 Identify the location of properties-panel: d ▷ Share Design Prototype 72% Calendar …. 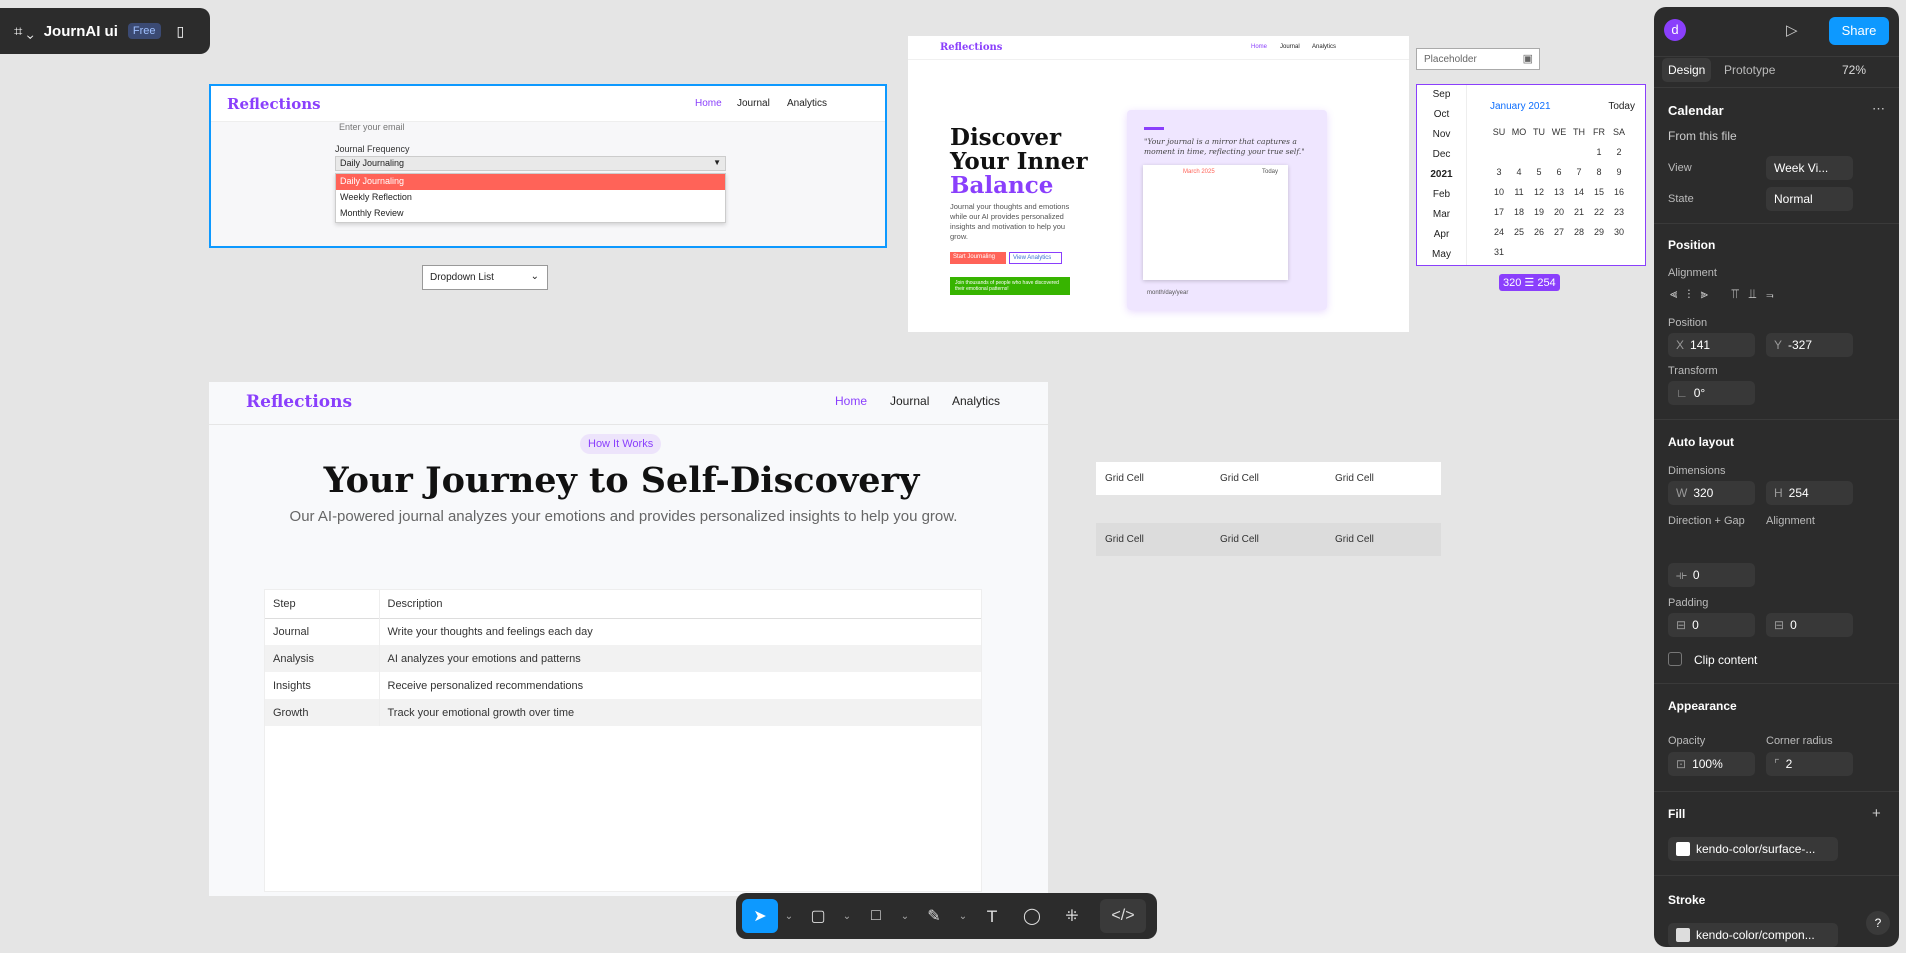
(1776, 477).